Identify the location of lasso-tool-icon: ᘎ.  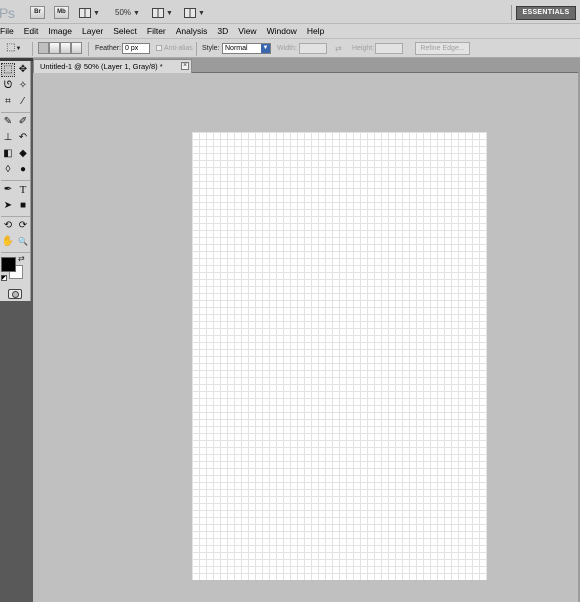
(8, 85).